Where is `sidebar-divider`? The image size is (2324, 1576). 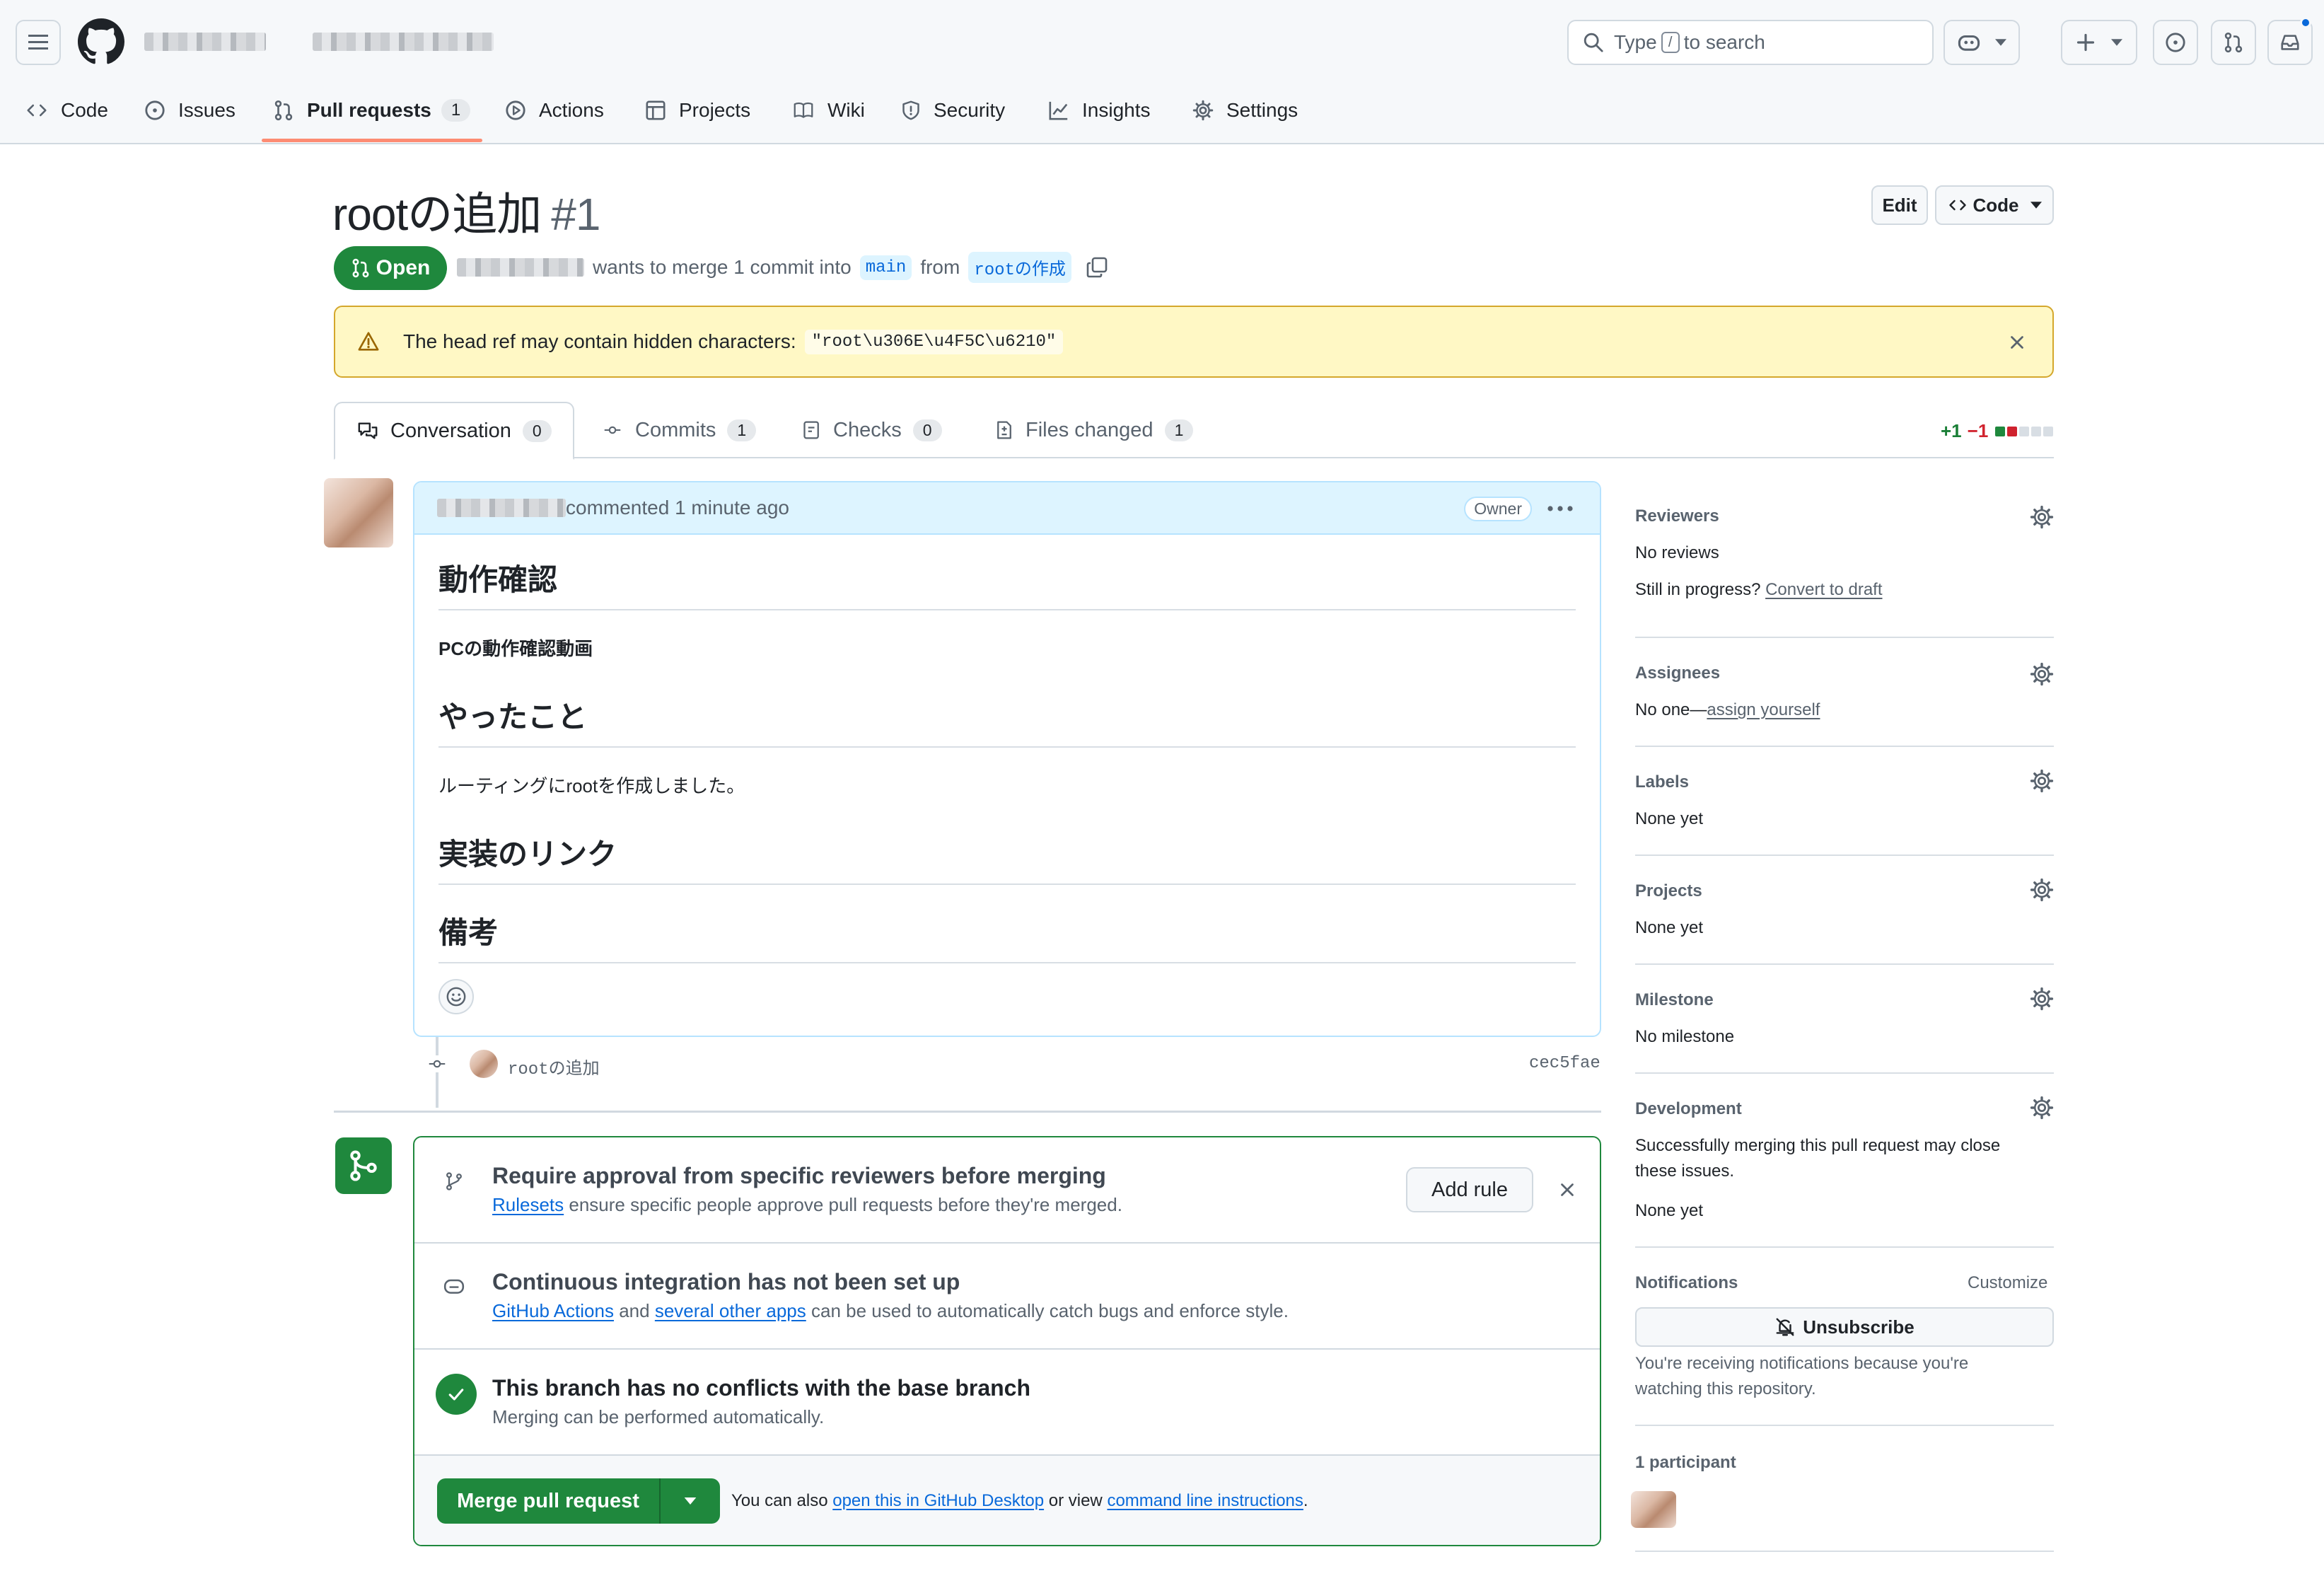 sidebar-divider is located at coordinates (1844, 1073).